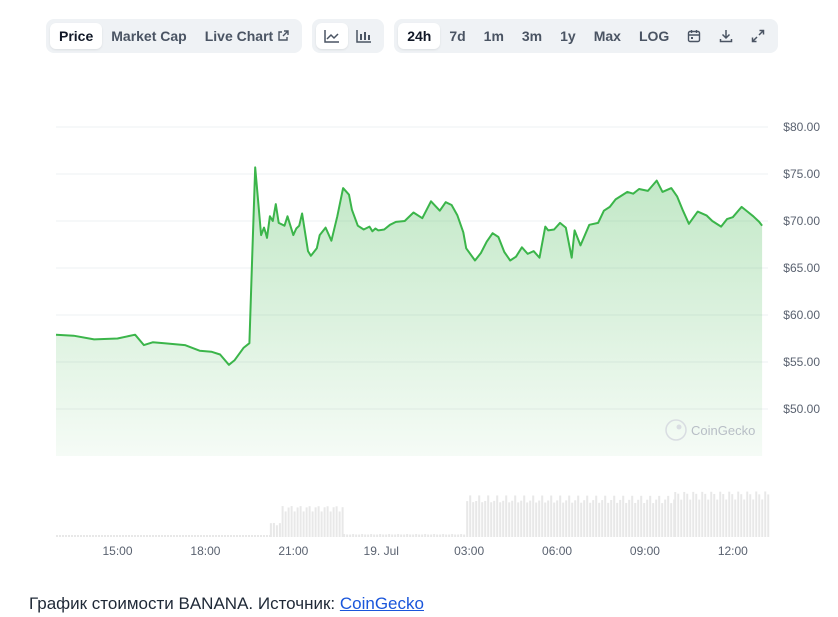  Describe the element at coordinates (364, 36) in the screenshot. I see `candlestick-chart-button` at that location.